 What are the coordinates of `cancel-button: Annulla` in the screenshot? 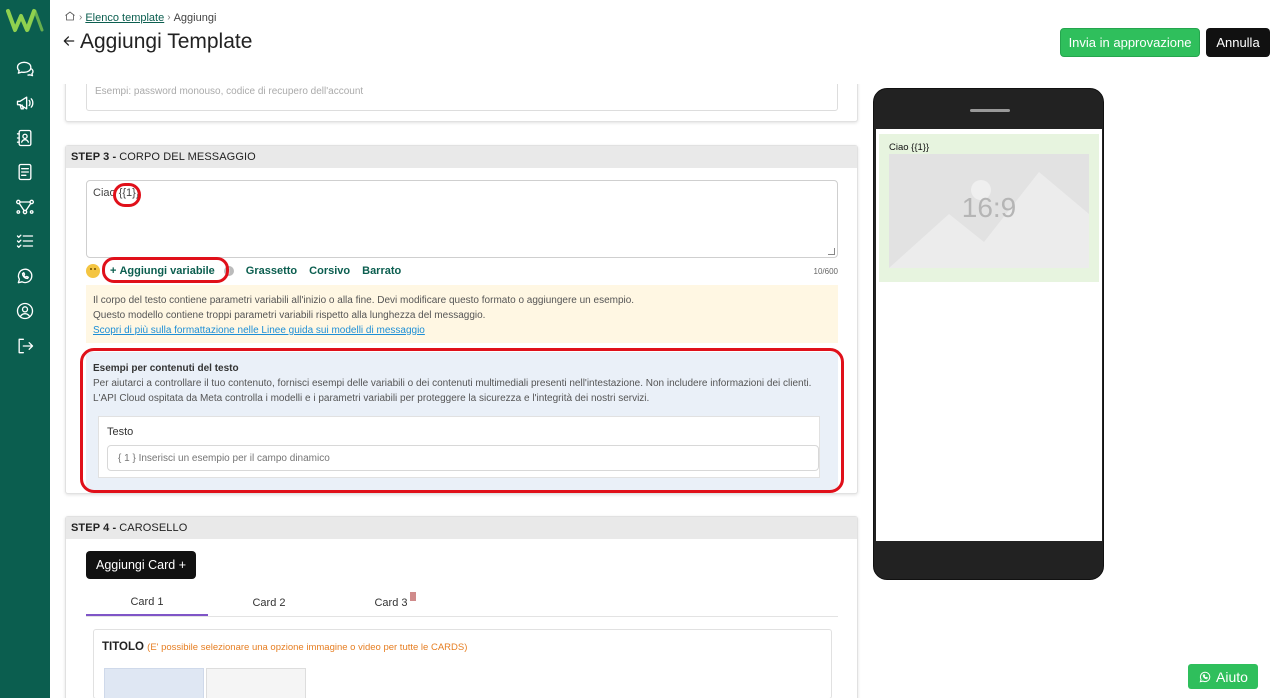 It's located at (1238, 42).